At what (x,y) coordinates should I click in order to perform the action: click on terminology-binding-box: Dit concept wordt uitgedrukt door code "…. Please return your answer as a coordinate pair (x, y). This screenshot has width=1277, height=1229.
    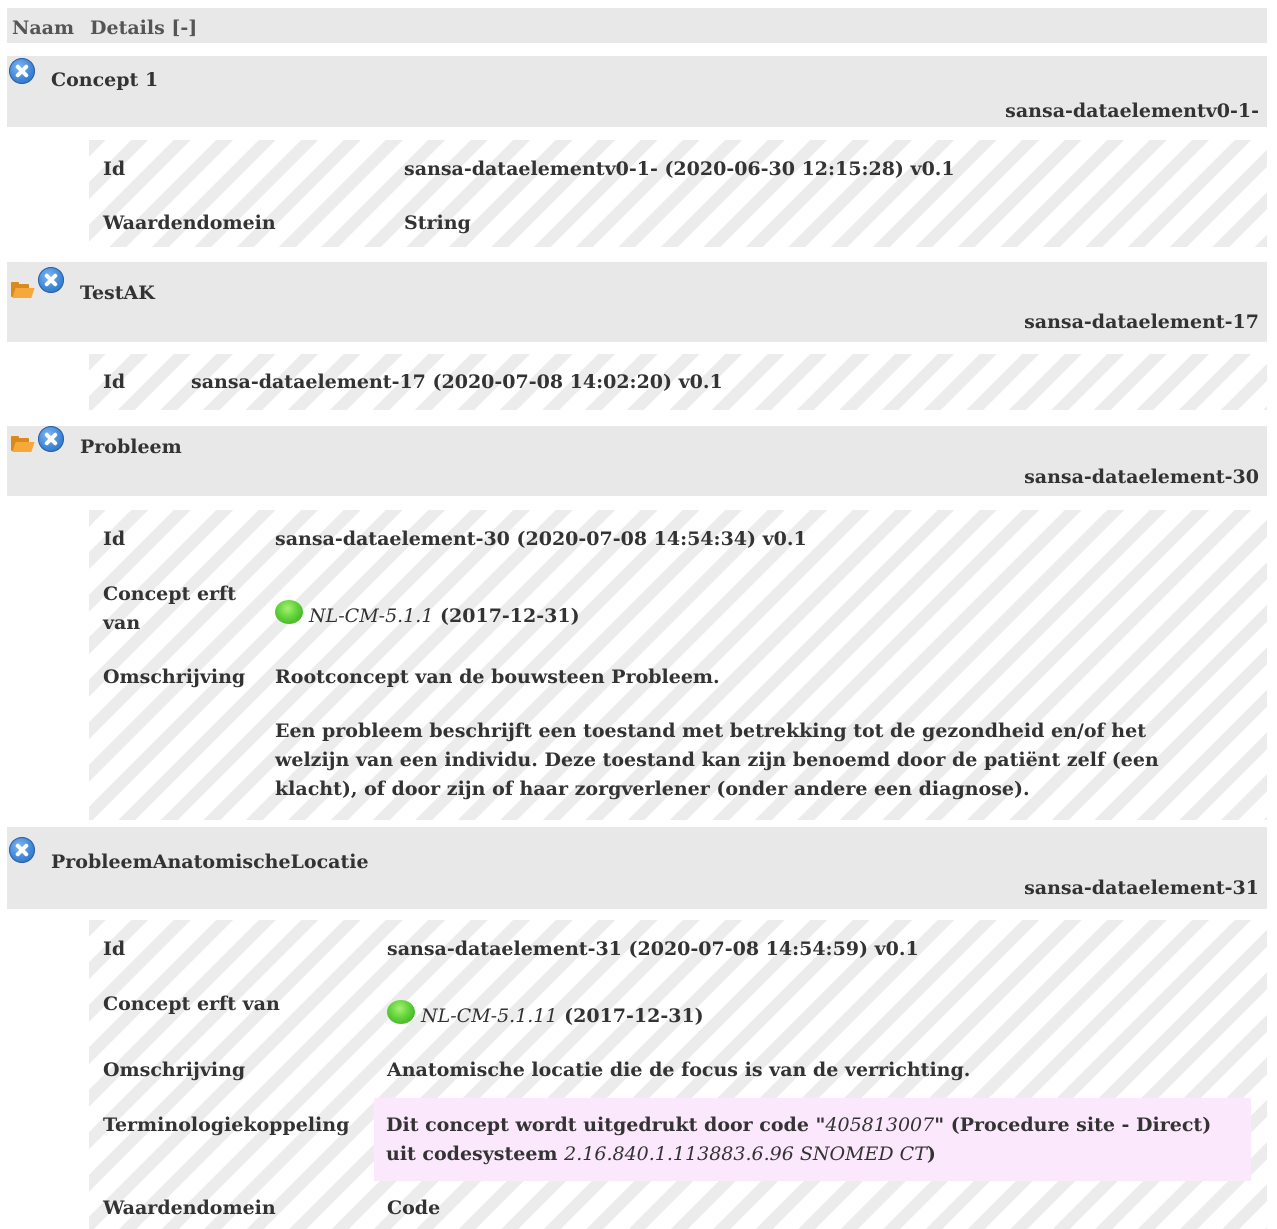
    Looking at the image, I should click on (812, 1139).